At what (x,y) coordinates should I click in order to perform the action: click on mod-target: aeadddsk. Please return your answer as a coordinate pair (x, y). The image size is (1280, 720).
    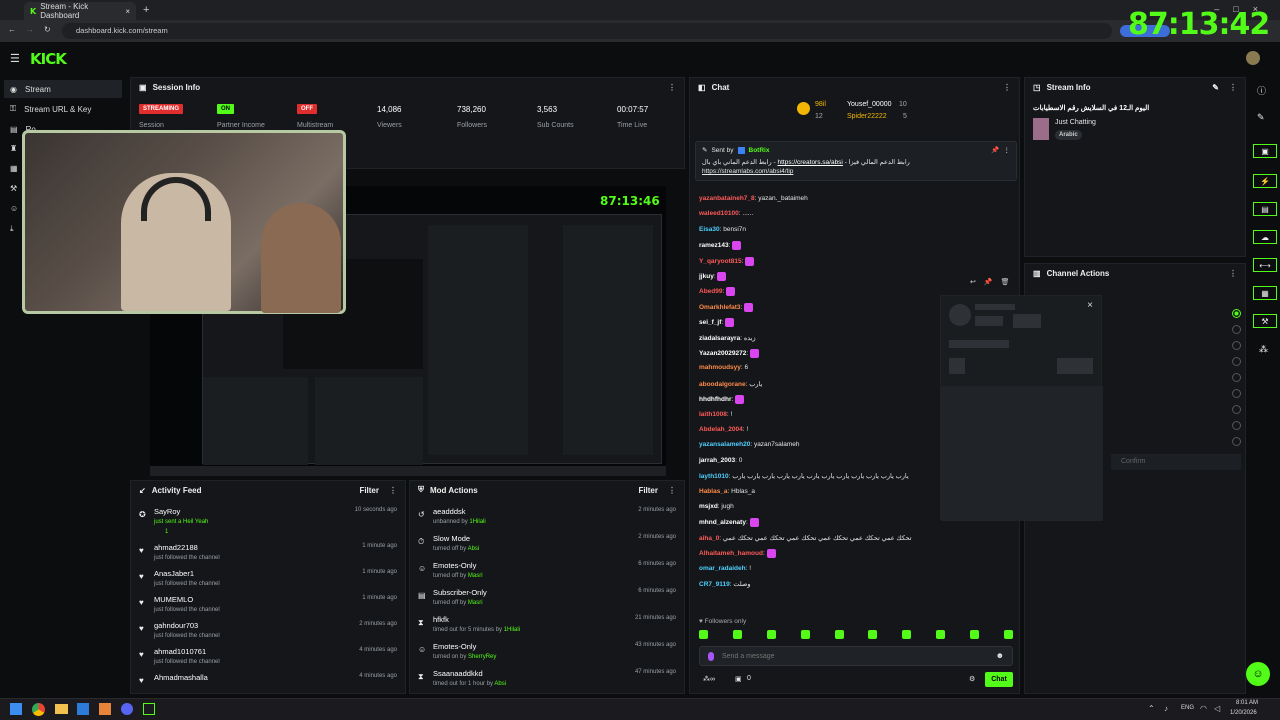
    Looking at the image, I should click on (449, 511).